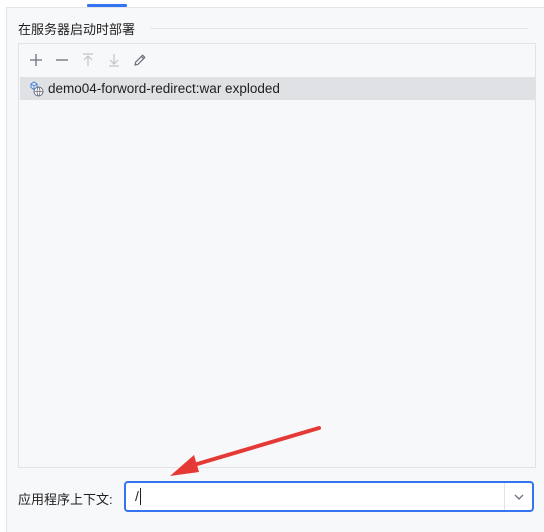 The height and width of the screenshot is (532, 544). What do you see at coordinates (77, 29) in the screenshot?
I see `section-title: 在服务器启动时部署` at bounding box center [77, 29].